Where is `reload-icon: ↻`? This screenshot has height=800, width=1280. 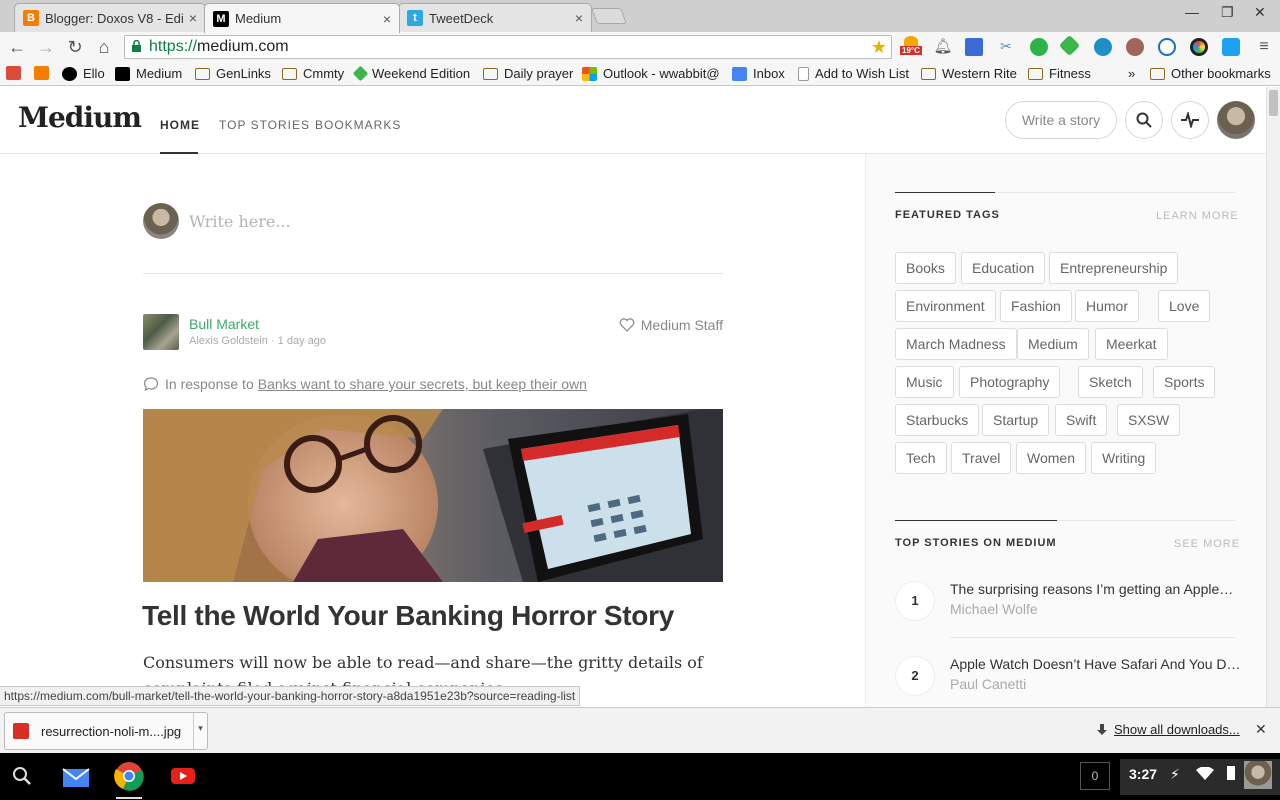
reload-icon: ↻ is located at coordinates (75, 47).